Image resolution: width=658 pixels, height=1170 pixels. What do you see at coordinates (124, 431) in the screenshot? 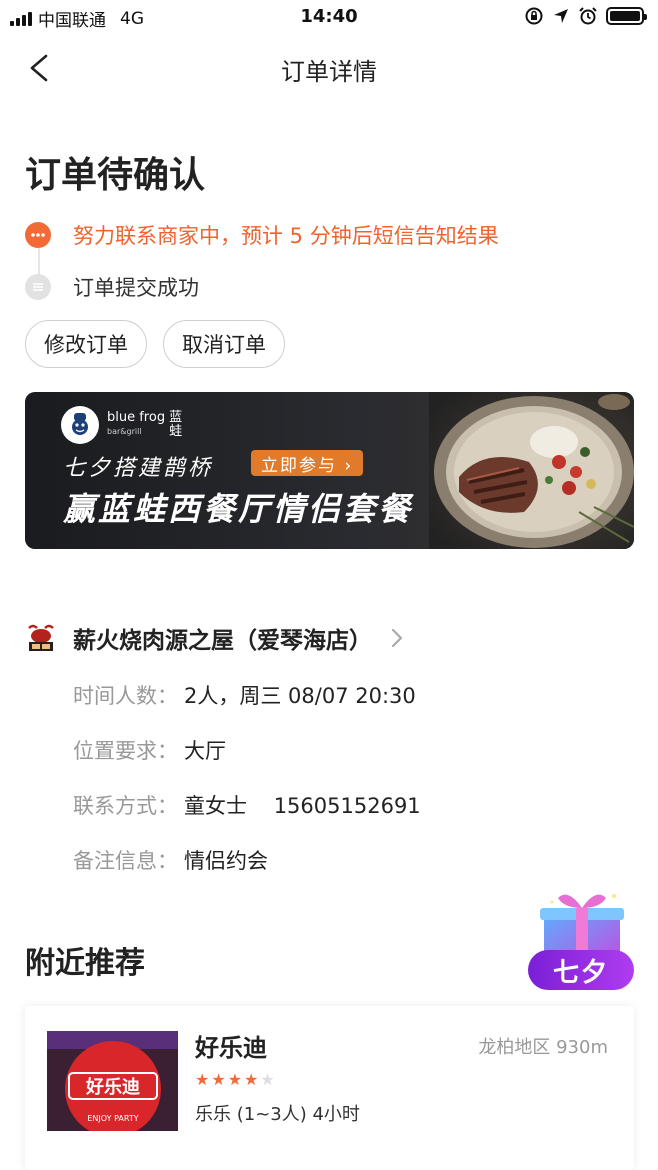
I see `brand-sub: bar&grill` at bounding box center [124, 431].